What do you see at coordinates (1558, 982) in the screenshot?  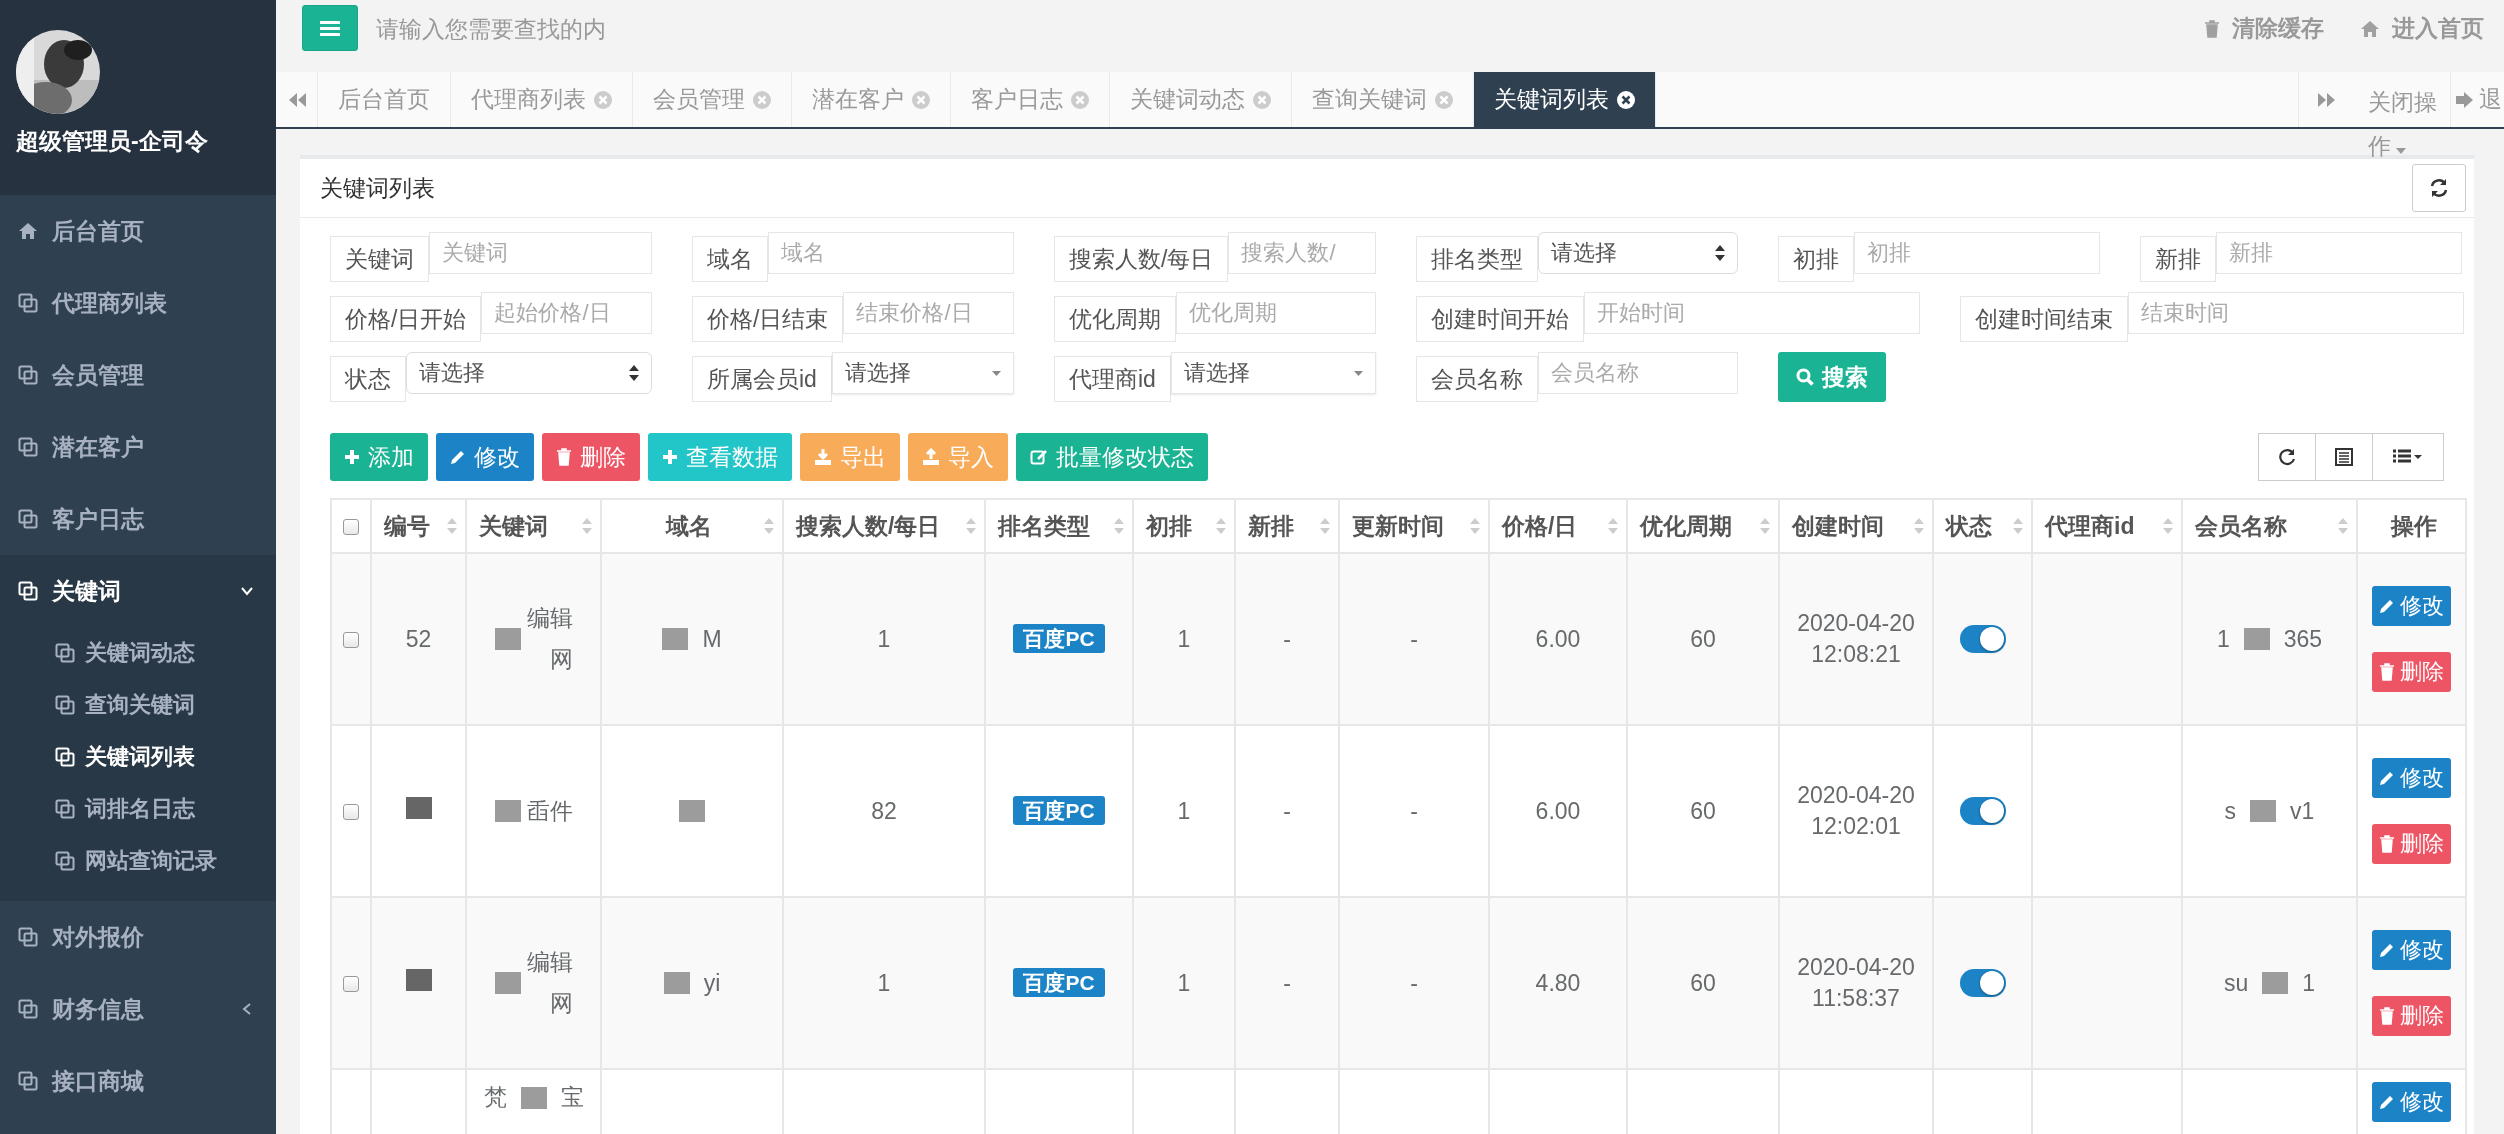 I see `table-cell: 4.80` at bounding box center [1558, 982].